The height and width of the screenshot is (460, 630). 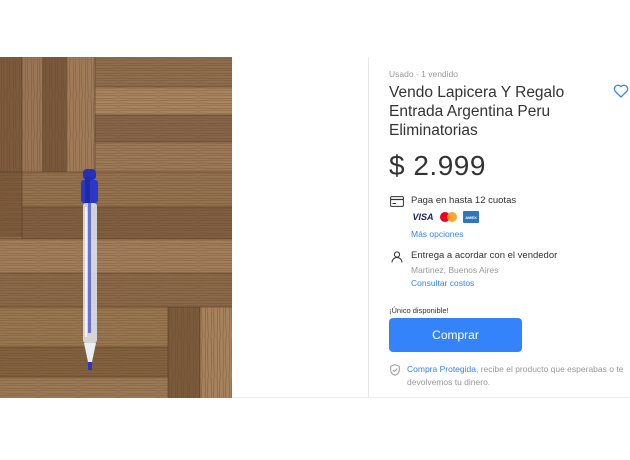 What do you see at coordinates (464, 200) in the screenshot?
I see `installments-text: Paga en hasta 12 cuotas` at bounding box center [464, 200].